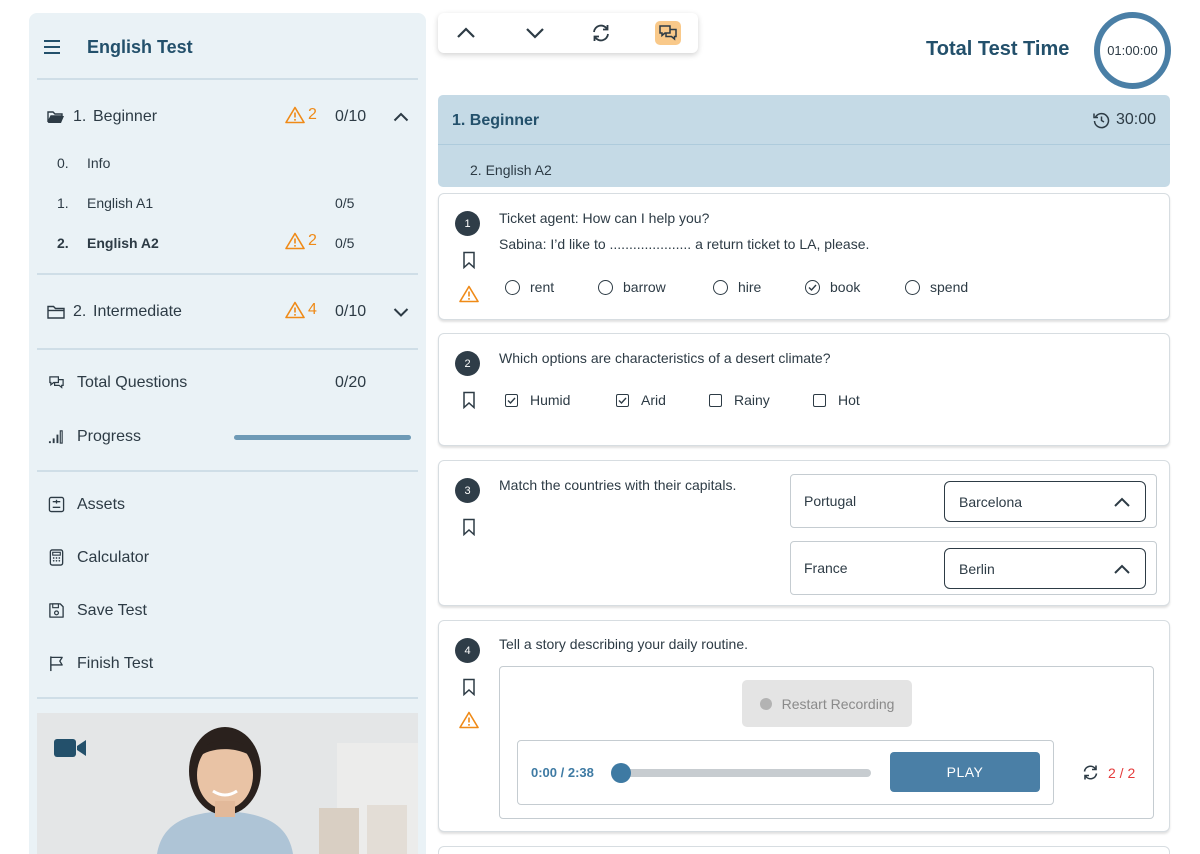 The image size is (1200, 854). What do you see at coordinates (737, 287) in the screenshot?
I see `option-hire: hire` at bounding box center [737, 287].